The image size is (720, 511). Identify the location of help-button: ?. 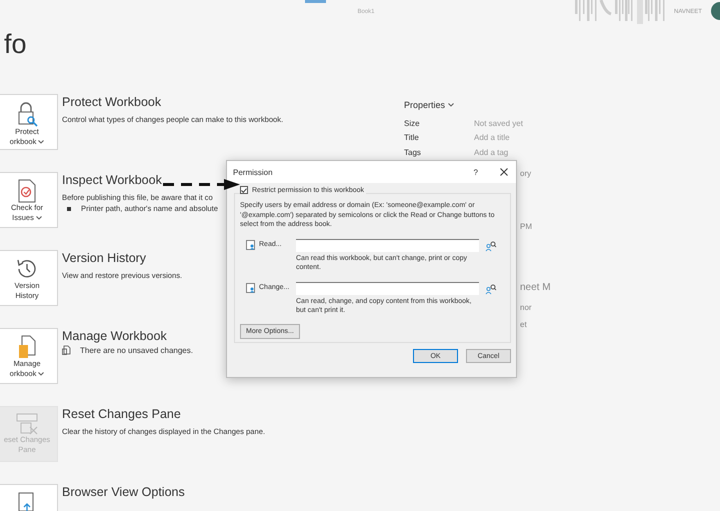
(476, 172).